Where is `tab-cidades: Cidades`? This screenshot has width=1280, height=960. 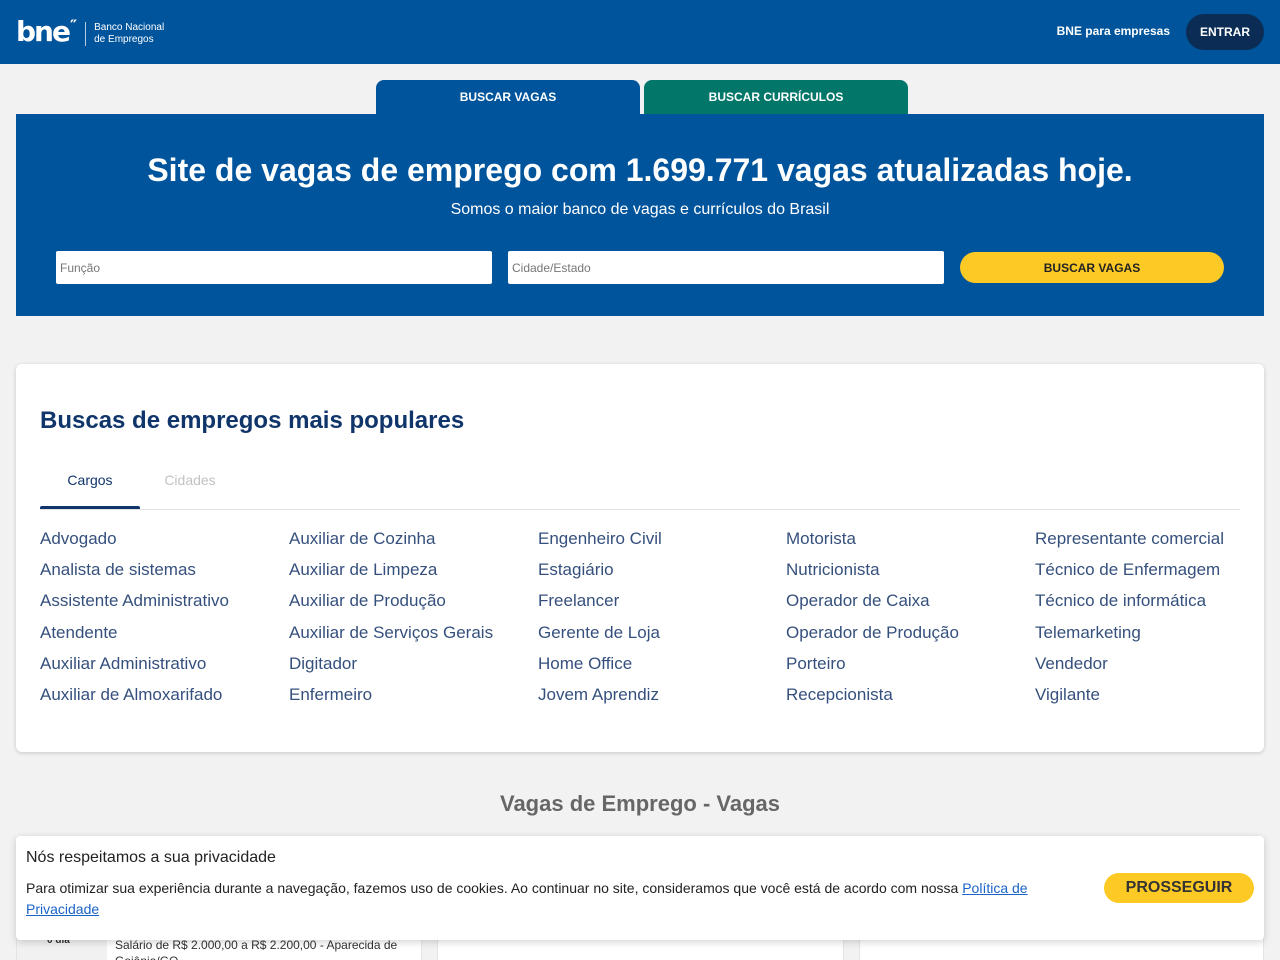 tab-cidades: Cidades is located at coordinates (190, 488).